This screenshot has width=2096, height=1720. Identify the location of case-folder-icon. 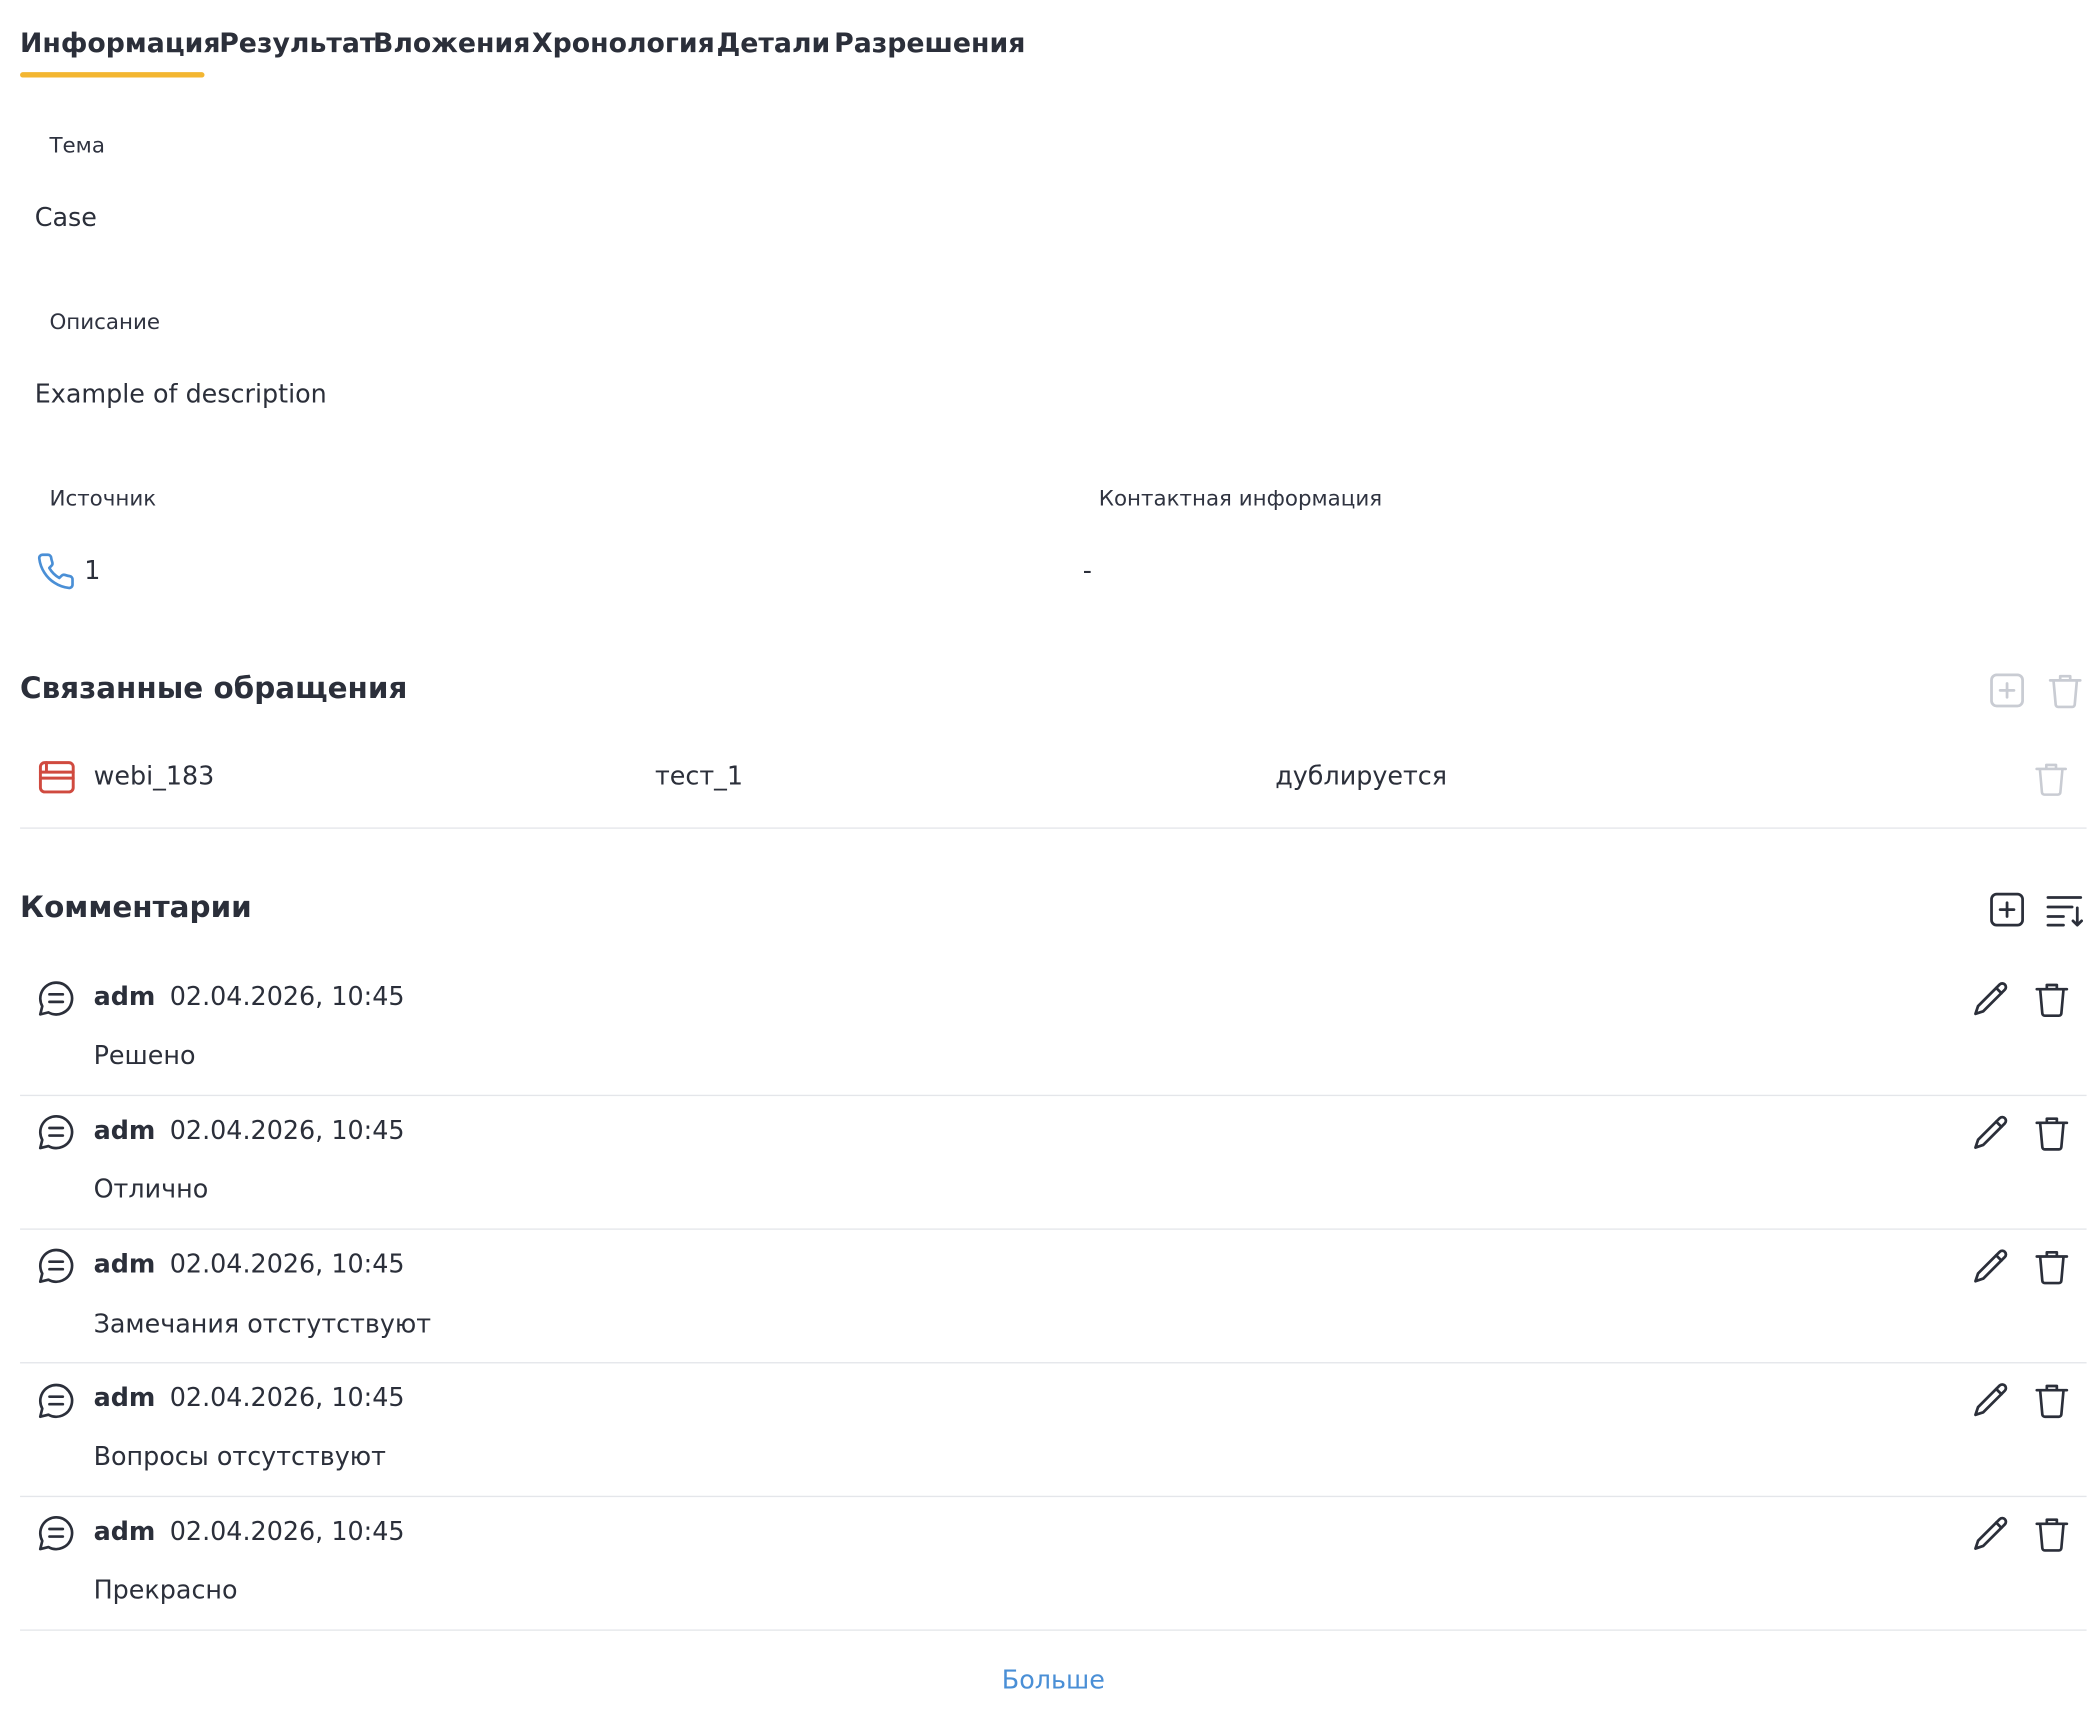
(56, 777).